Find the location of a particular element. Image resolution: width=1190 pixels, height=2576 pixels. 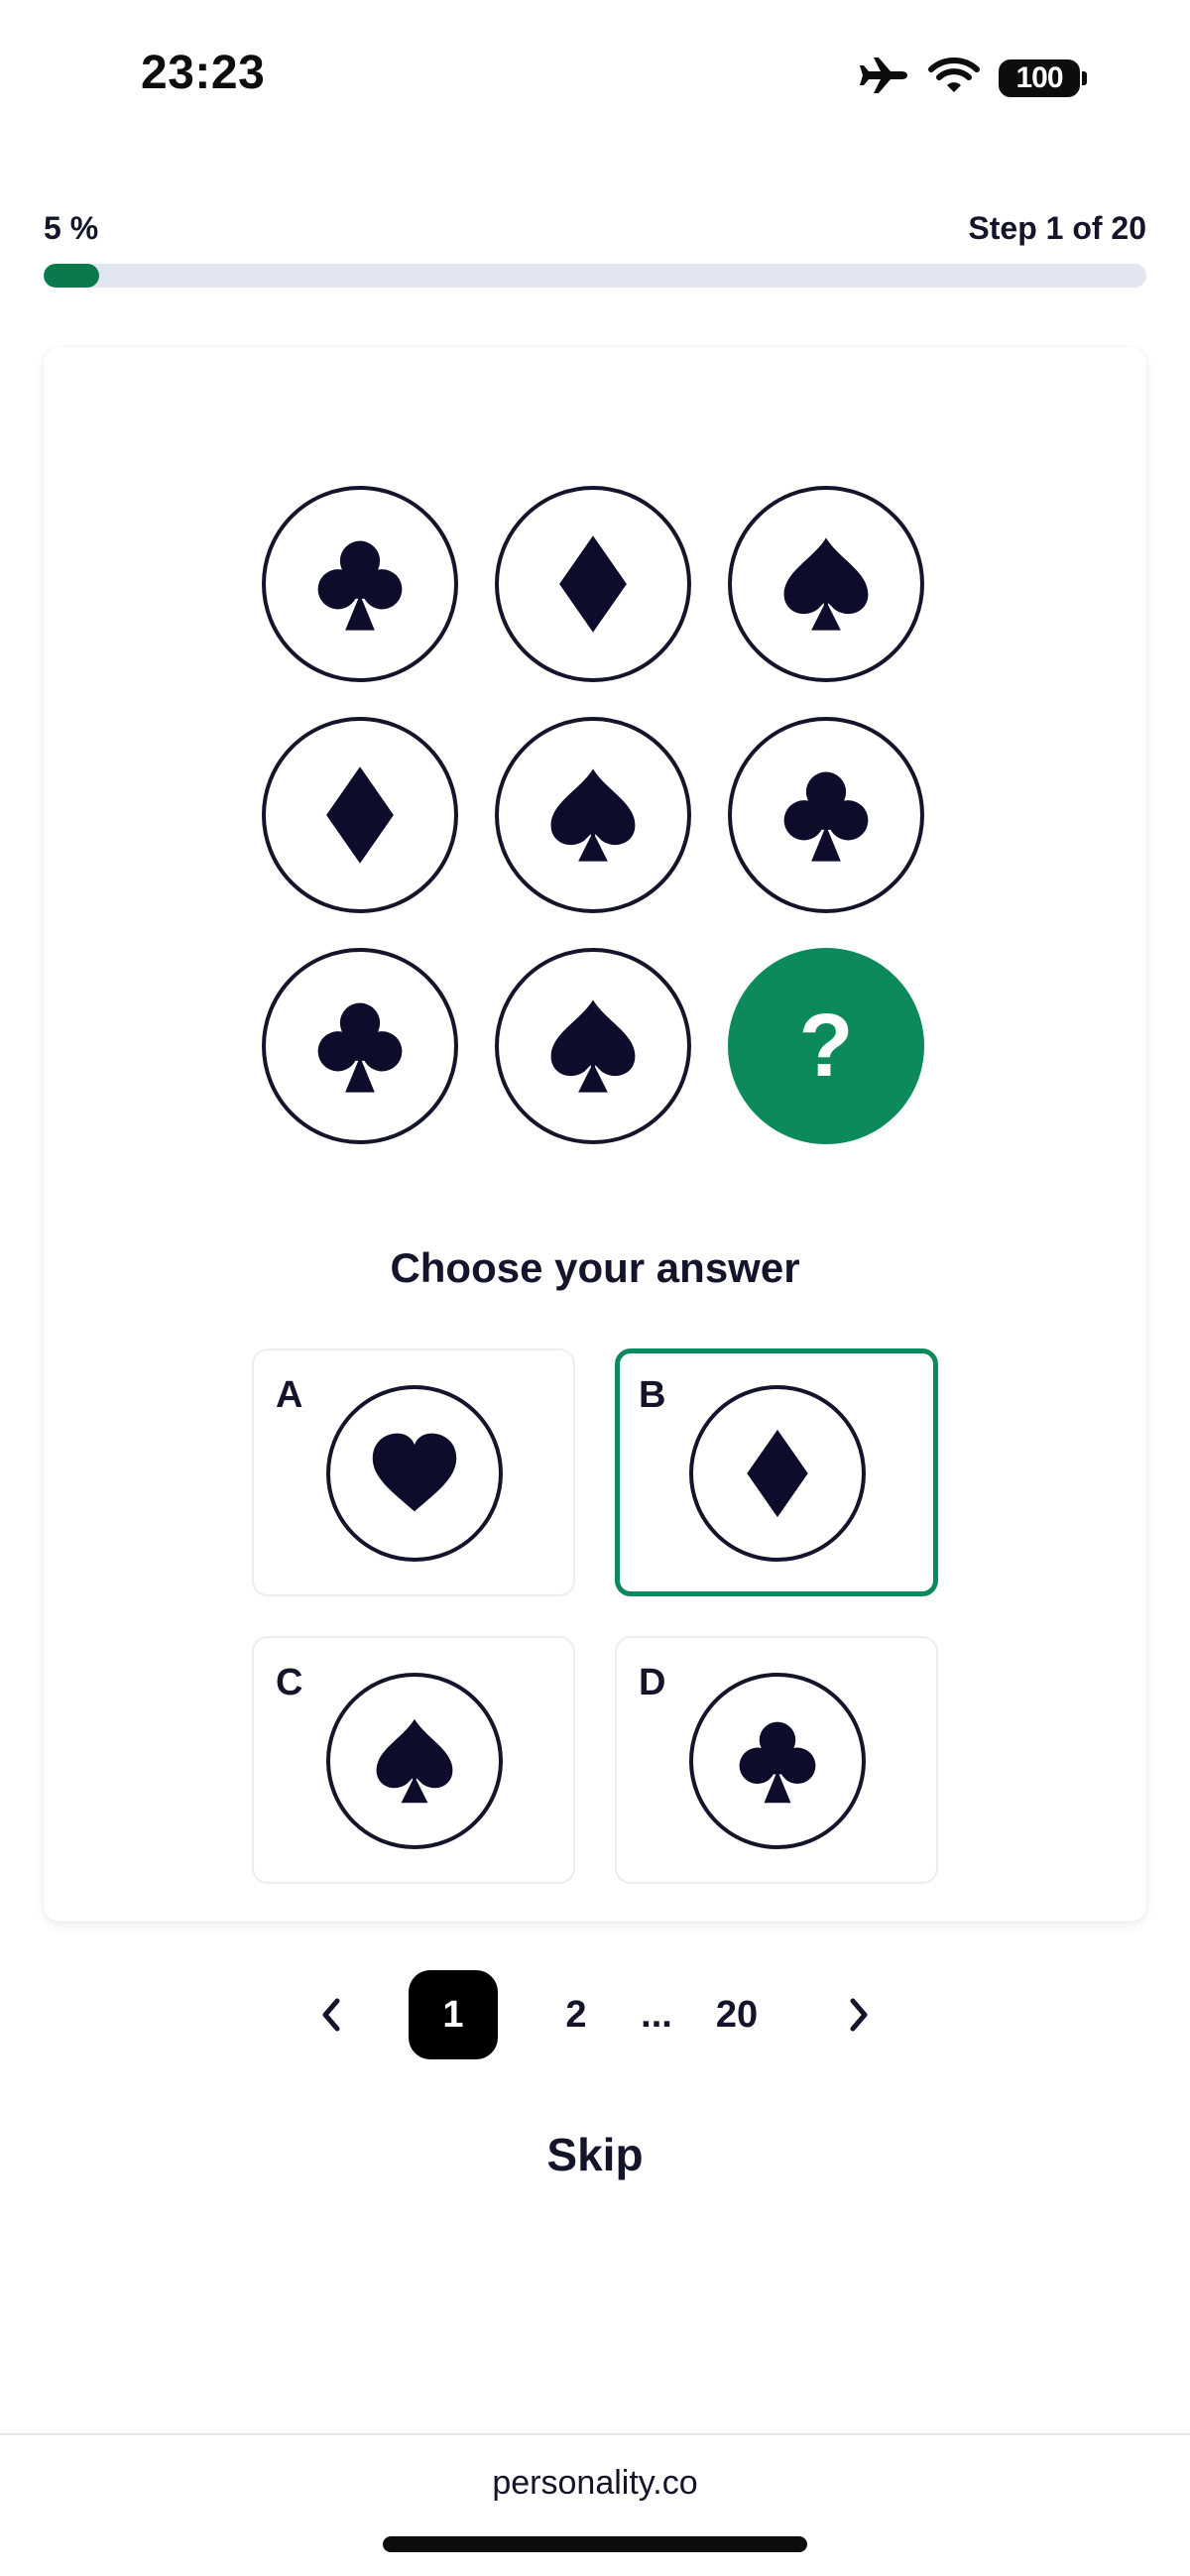

skip-button: Skip is located at coordinates (595, 2154).